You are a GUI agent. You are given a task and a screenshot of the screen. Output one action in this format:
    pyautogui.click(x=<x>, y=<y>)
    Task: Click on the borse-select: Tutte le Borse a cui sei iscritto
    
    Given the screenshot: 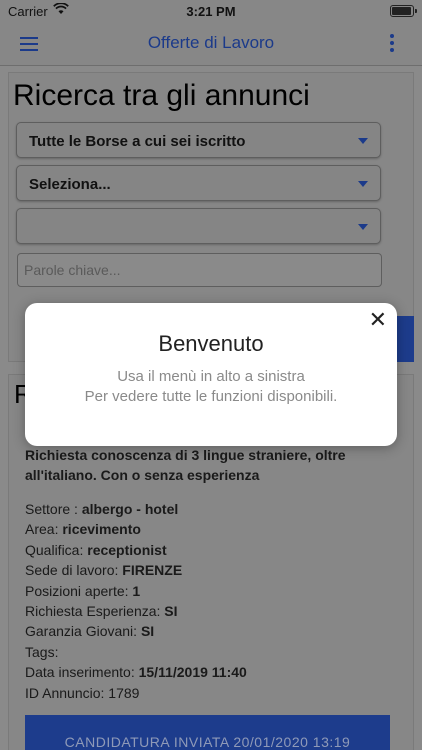 What is the action you would take?
    pyautogui.click(x=198, y=140)
    